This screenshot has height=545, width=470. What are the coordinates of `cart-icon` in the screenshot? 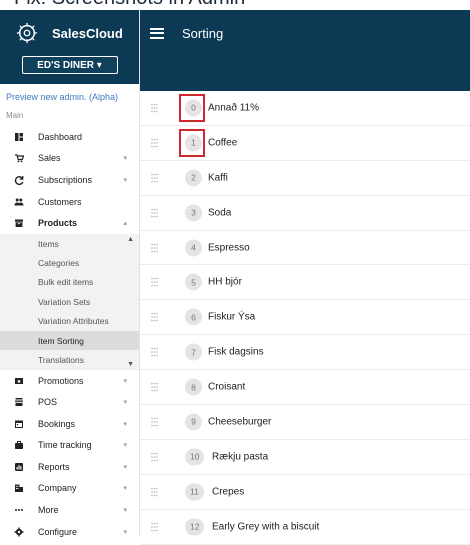 It's located at (19, 158).